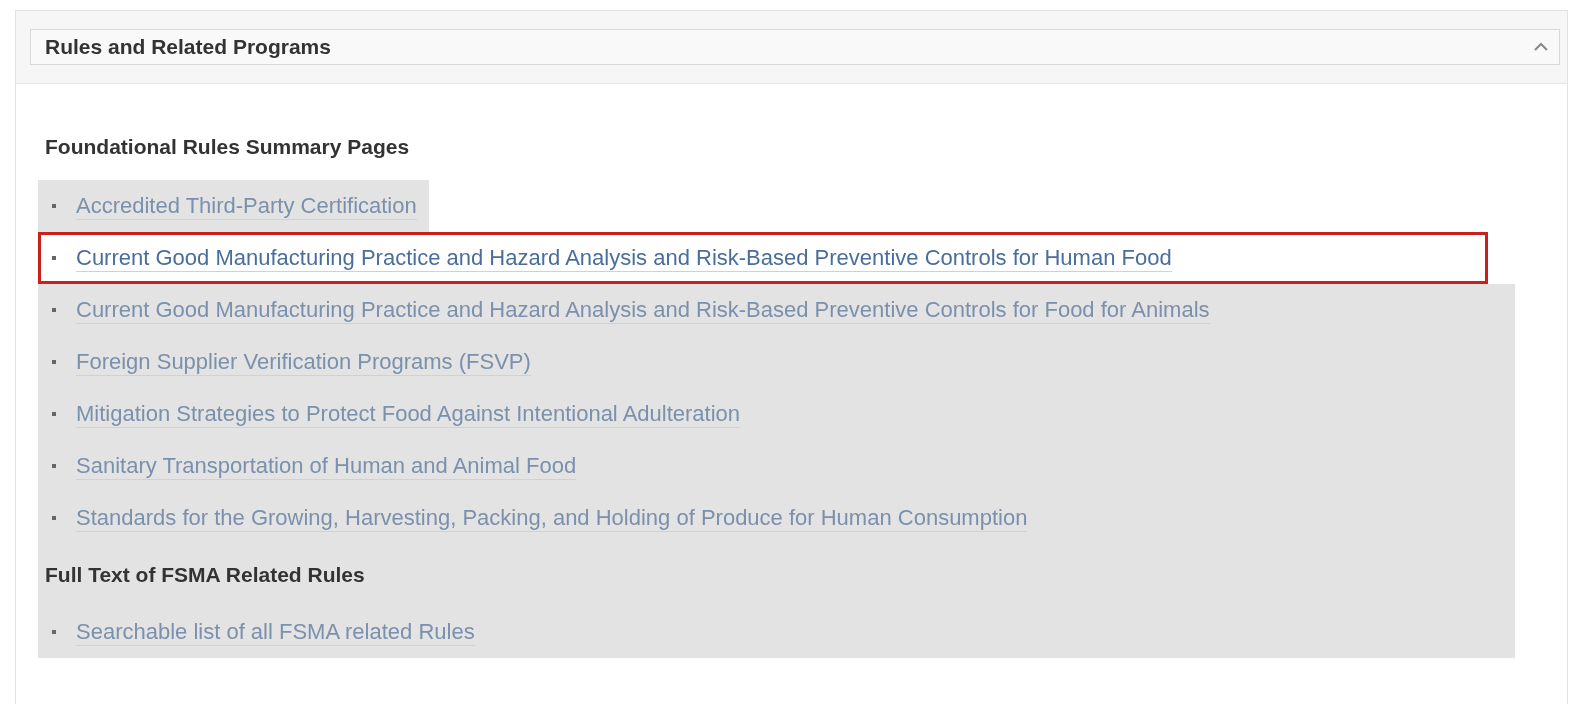  Describe the element at coordinates (1541, 47) in the screenshot. I see `caret-icon` at that location.